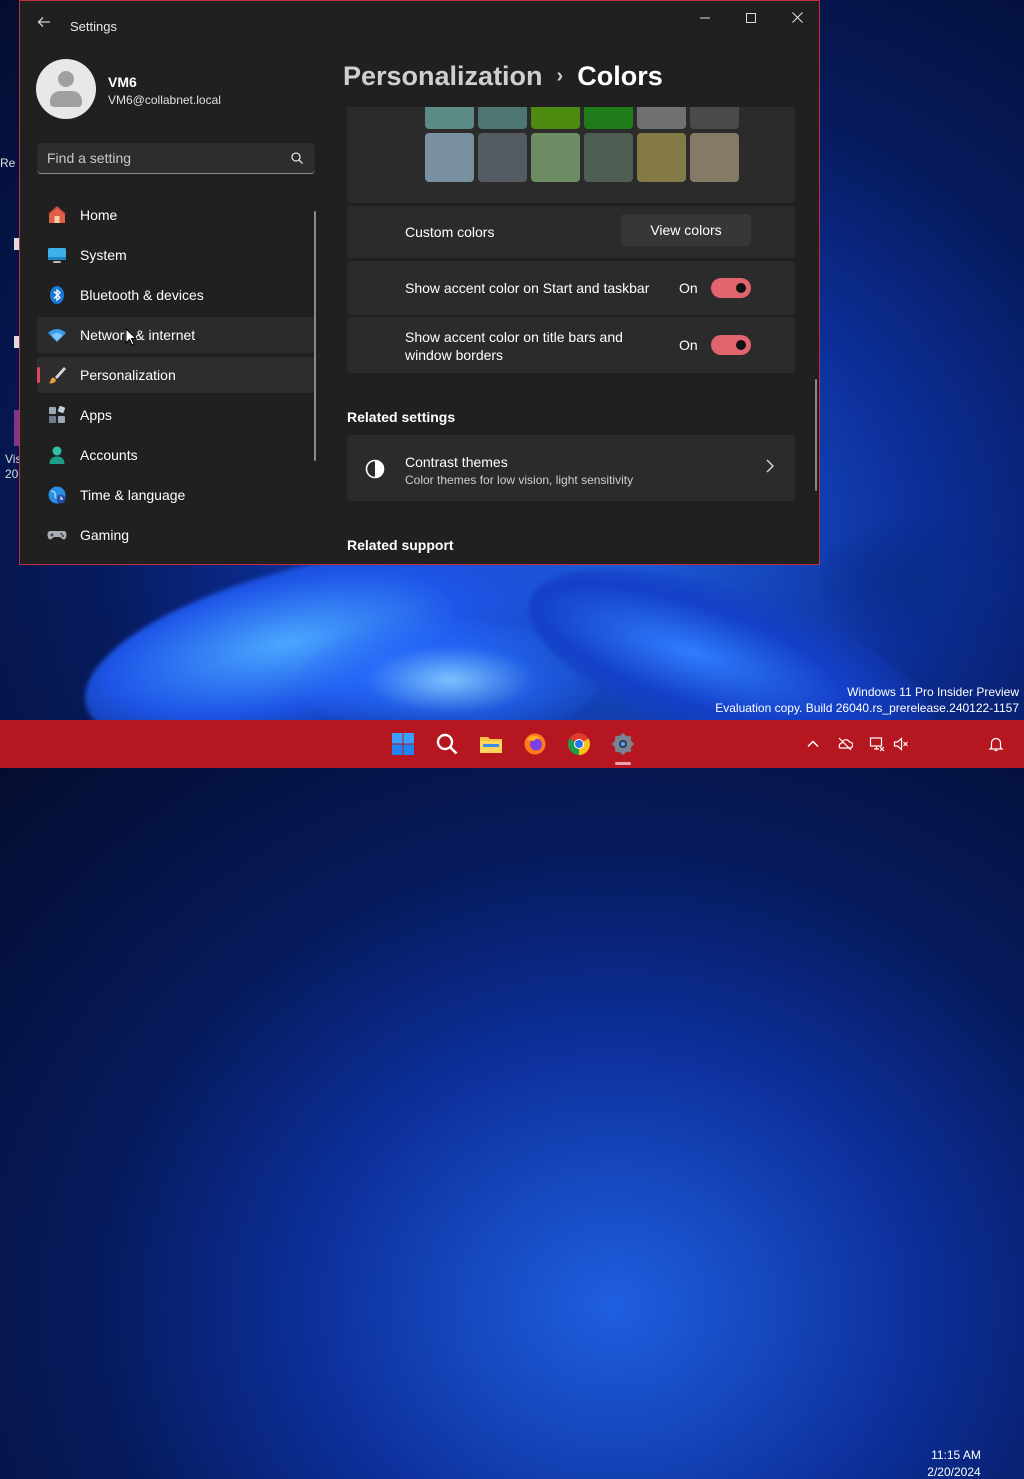 The image size is (1024, 1479). What do you see at coordinates (419, 25) in the screenshot?
I see `title-bar: Settings` at bounding box center [419, 25].